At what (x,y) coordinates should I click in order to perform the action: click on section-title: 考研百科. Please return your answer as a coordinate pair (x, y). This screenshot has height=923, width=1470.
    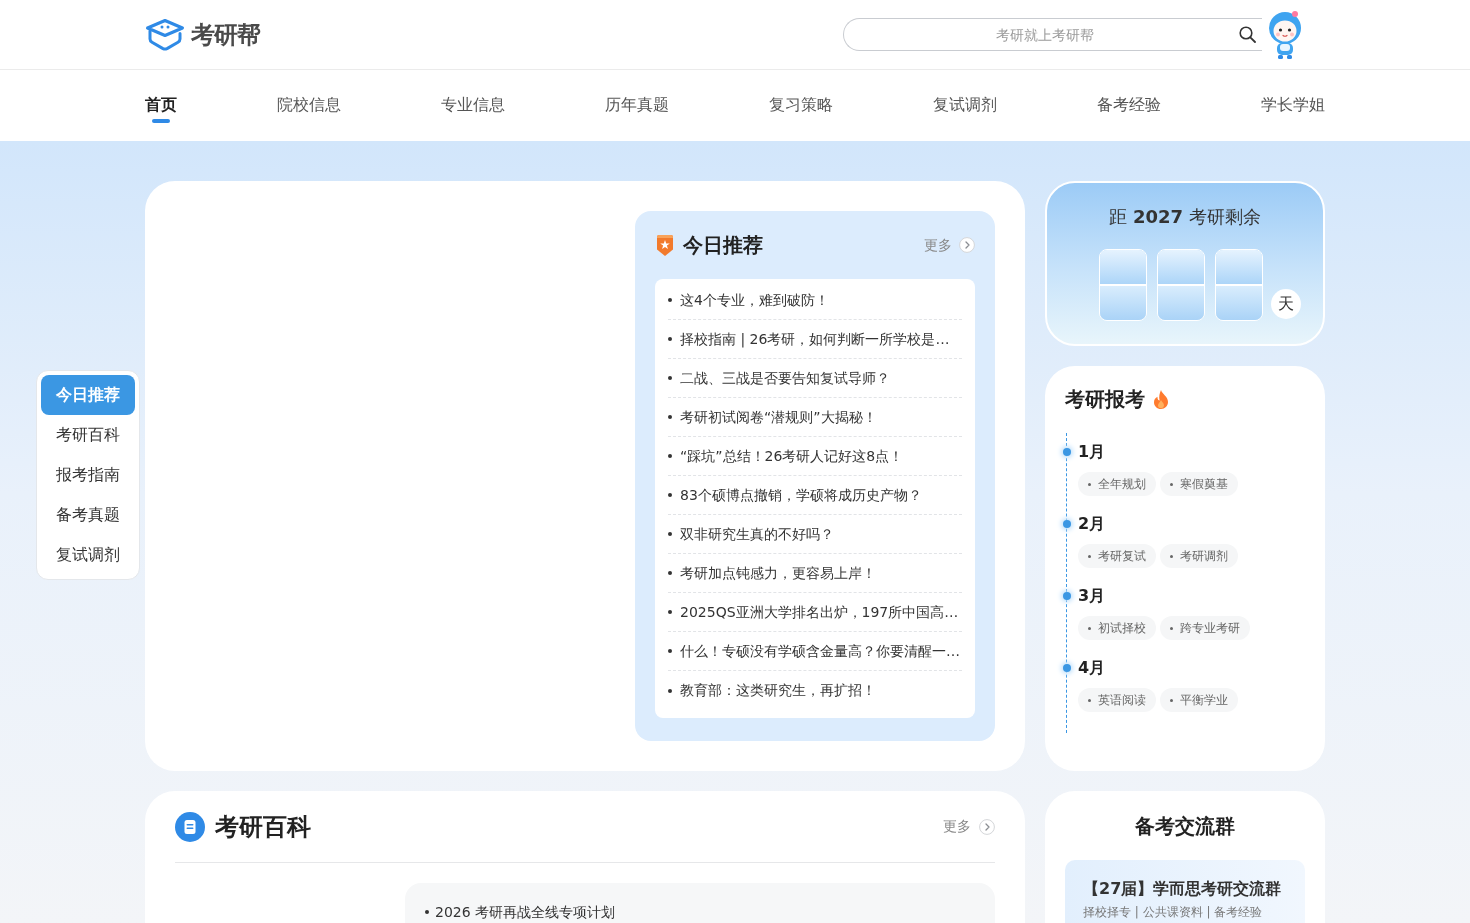
    Looking at the image, I should click on (263, 827).